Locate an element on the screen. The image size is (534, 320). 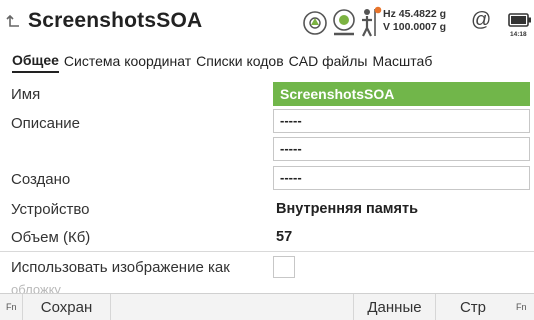
target-icon is located at coordinates (315, 25).